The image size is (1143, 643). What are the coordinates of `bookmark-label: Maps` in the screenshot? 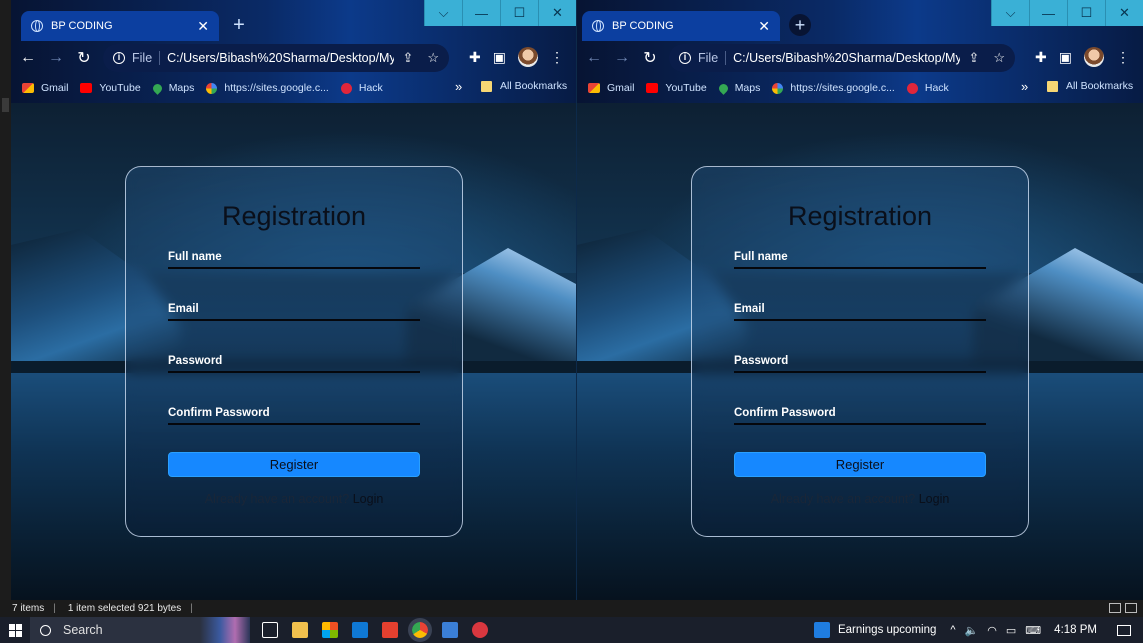 It's located at (747, 88).